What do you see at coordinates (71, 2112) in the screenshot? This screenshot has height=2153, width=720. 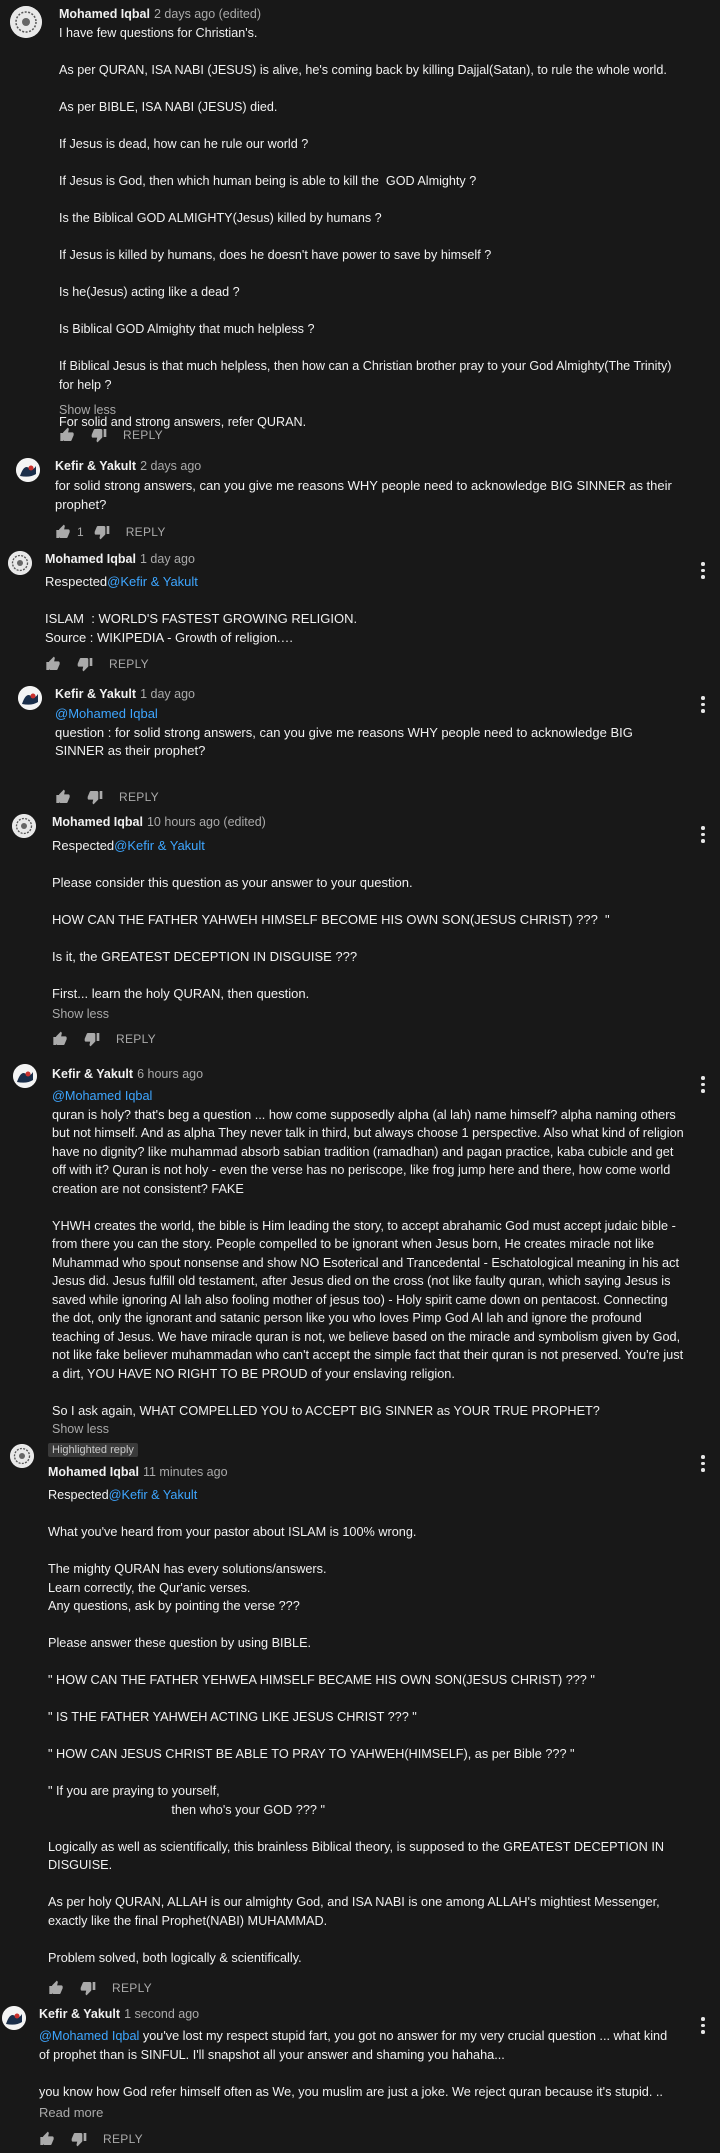 I see `read-more-button: Read more` at bounding box center [71, 2112].